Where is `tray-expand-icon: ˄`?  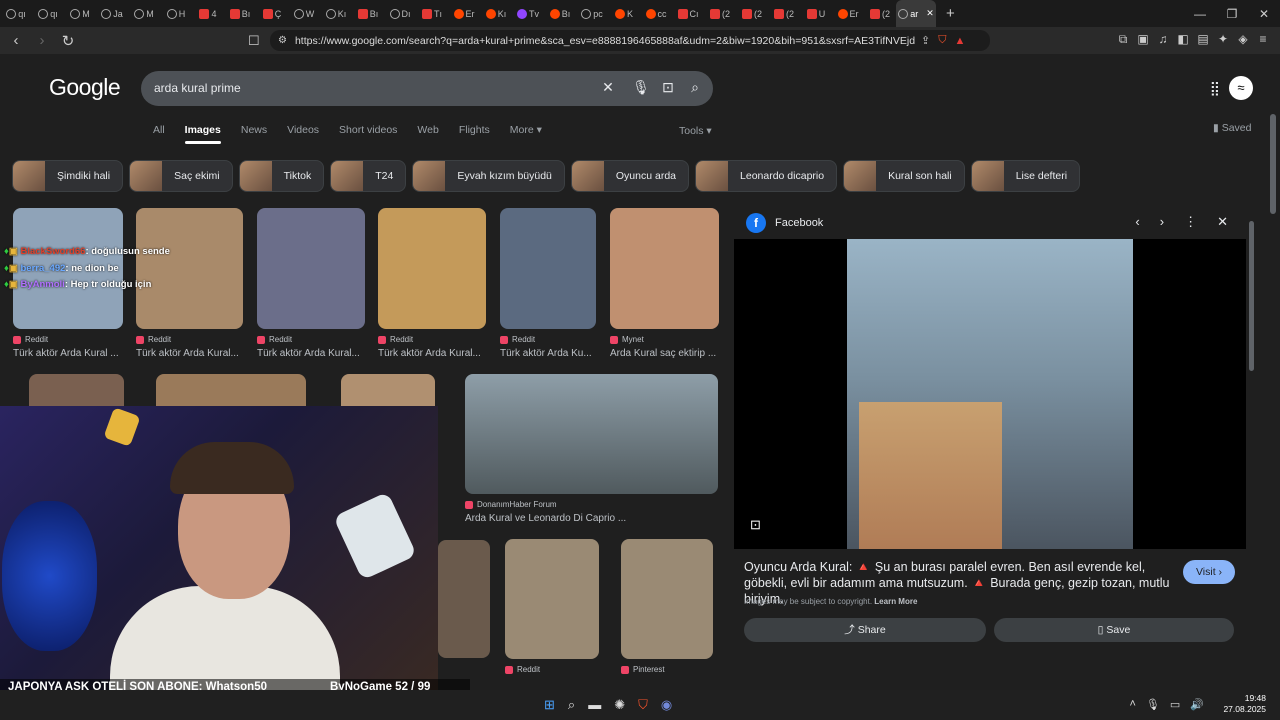
tray-expand-icon: ˄ is located at coordinates (1132, 704).